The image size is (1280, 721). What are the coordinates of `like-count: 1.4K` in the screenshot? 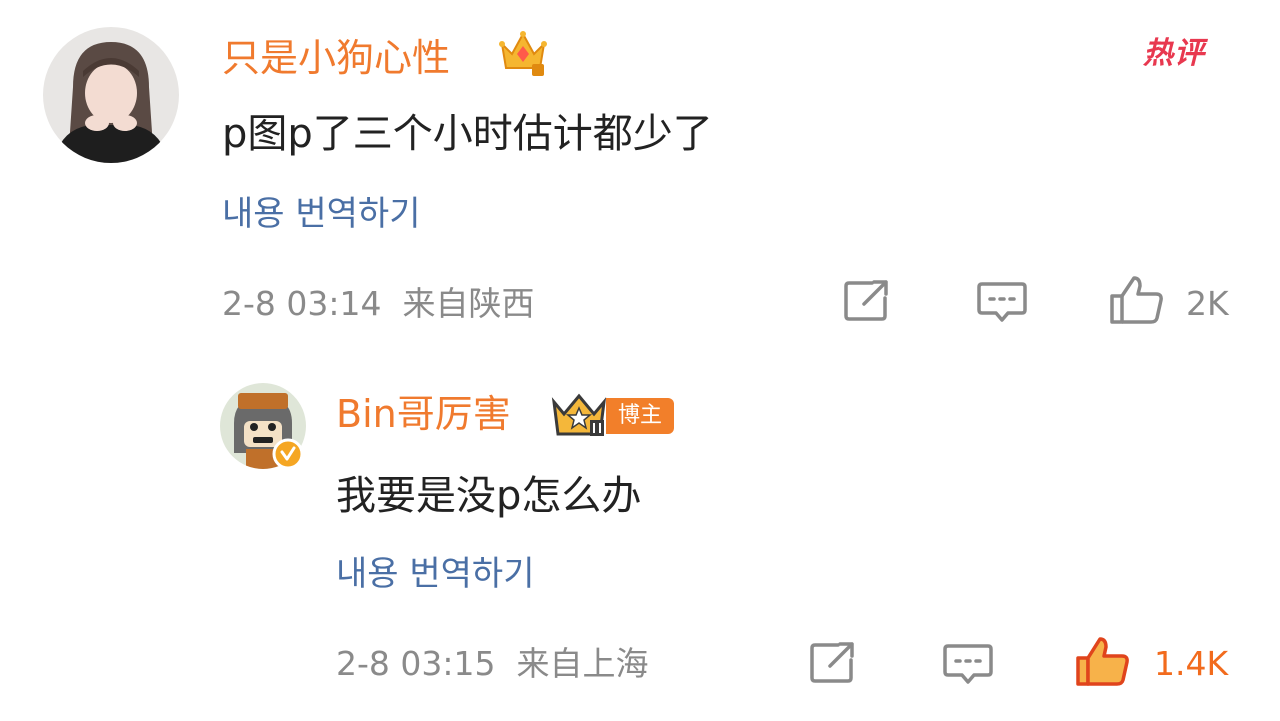 It's located at (1191, 663).